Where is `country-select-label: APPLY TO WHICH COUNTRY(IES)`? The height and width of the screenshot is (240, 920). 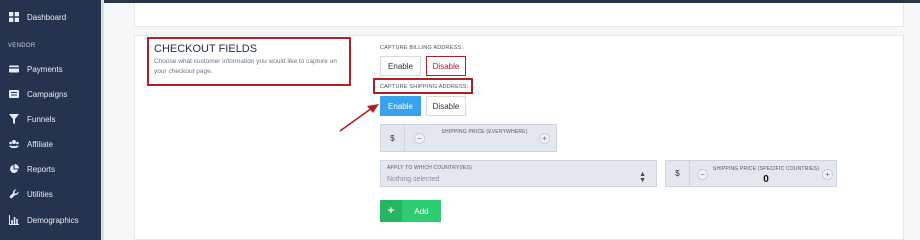 country-select-label: APPLY TO WHICH COUNTRY(IES) is located at coordinates (429, 168).